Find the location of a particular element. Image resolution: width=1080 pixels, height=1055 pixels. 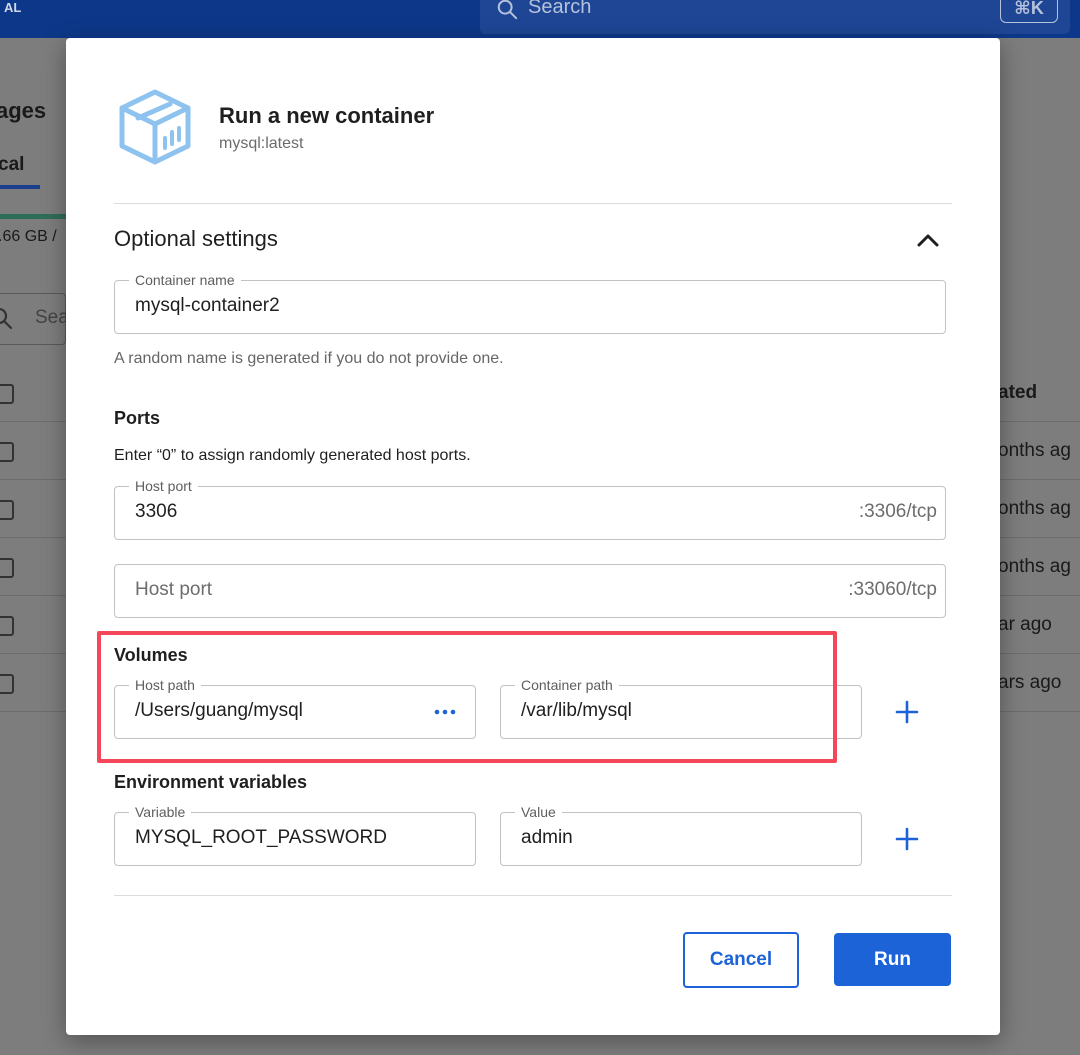

top-bar: AL Search ⌘K is located at coordinates (540, 19).